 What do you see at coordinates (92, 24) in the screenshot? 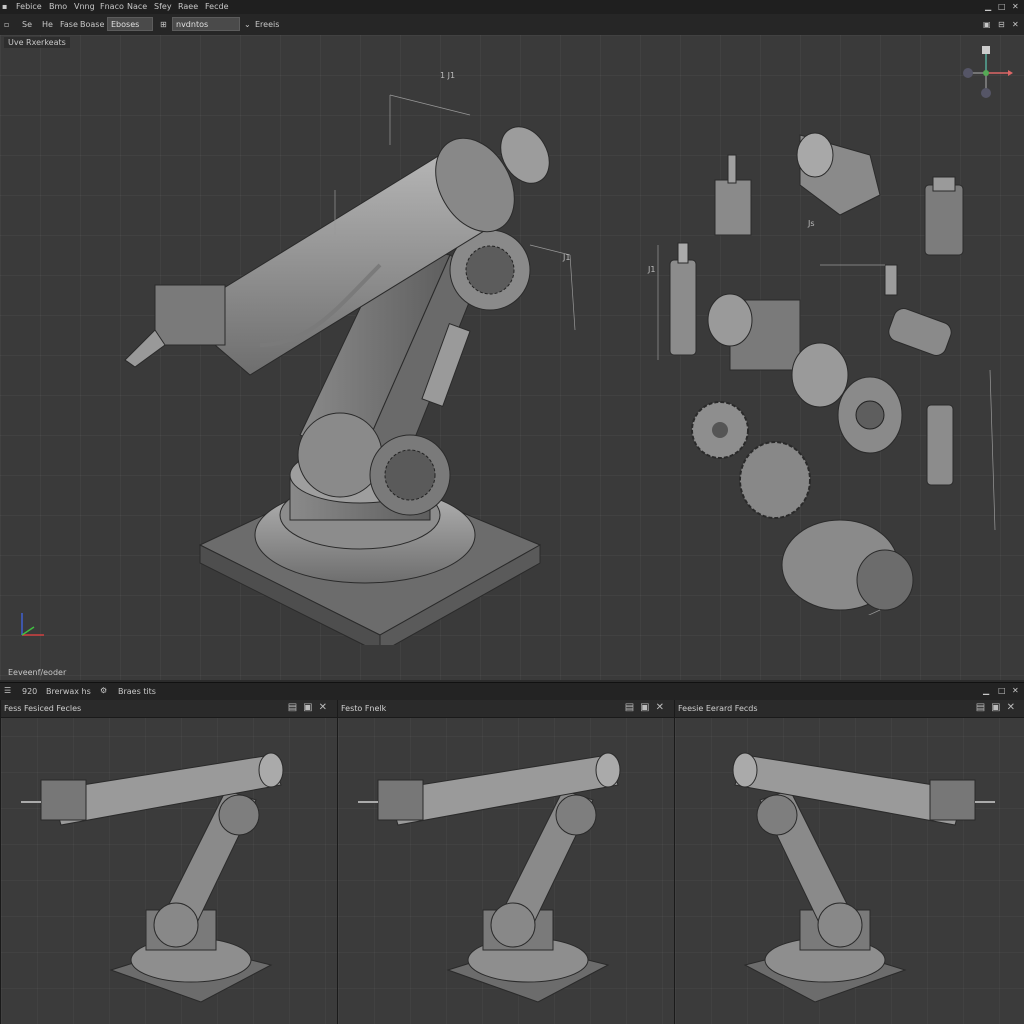
I see `toolbar-item-4: Boase` at bounding box center [92, 24].